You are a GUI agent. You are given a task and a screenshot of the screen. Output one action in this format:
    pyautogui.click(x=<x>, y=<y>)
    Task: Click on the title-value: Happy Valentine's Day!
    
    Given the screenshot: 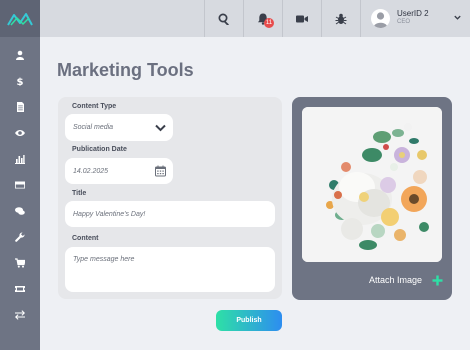 What is the action you would take?
    pyautogui.click(x=109, y=214)
    